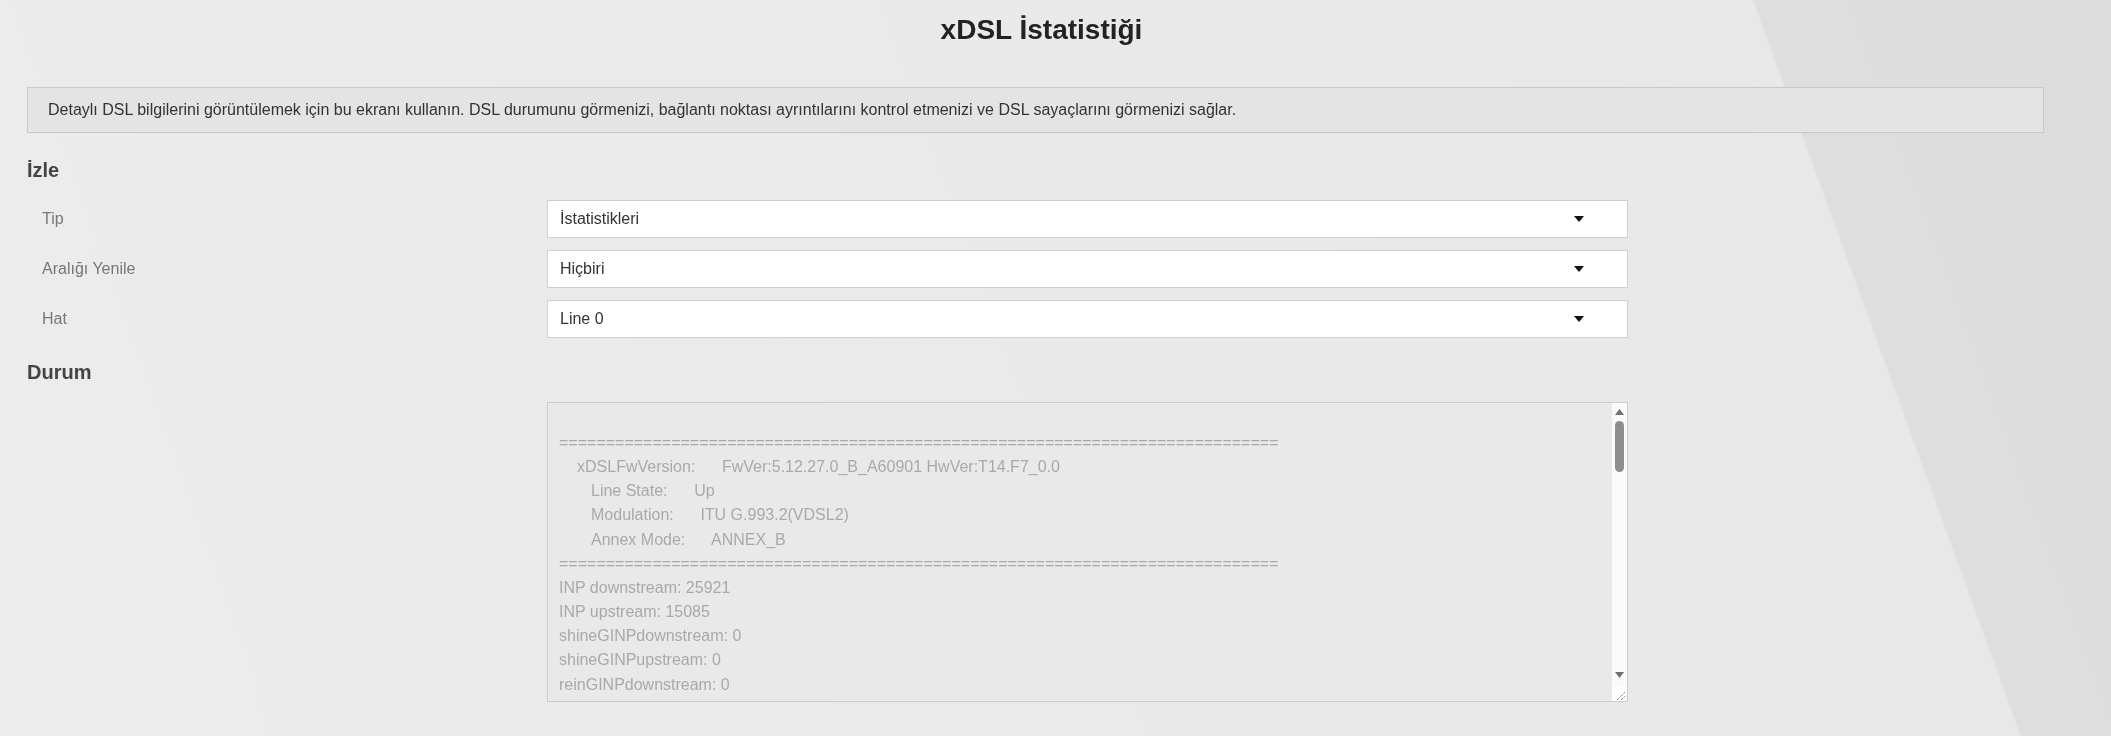  I want to click on status-text-line: shineGINPupstream: 0, so click(640, 660).